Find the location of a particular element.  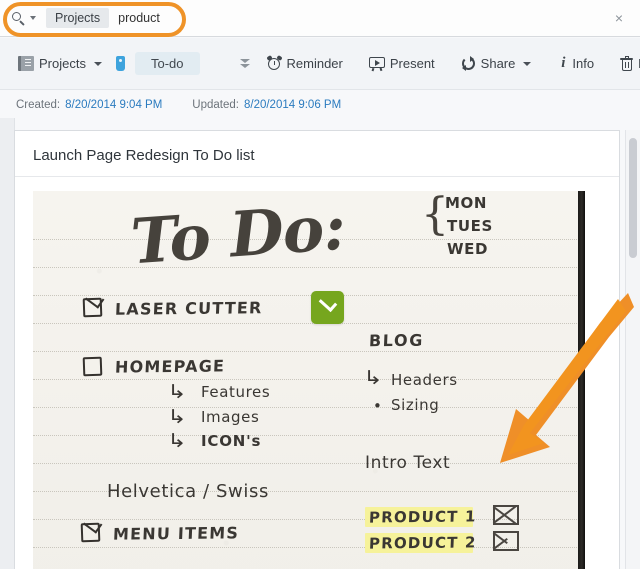

notebook-label: Projects is located at coordinates (62, 63).